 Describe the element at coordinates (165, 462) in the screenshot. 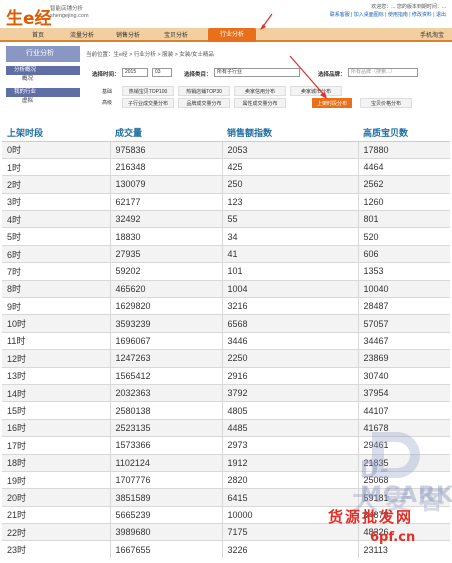

I see `cell-volume: 1102124` at that location.